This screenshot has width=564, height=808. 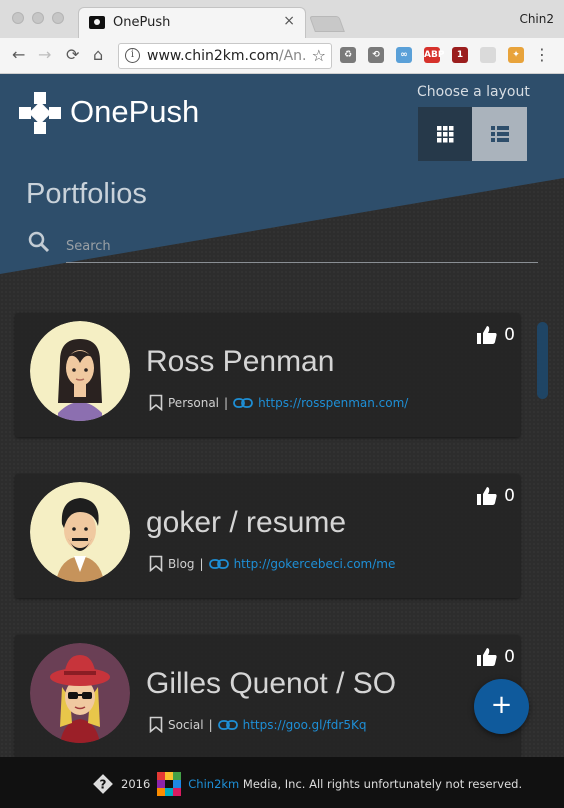 I want to click on chin2km-logo-icon, so click(x=169, y=784).